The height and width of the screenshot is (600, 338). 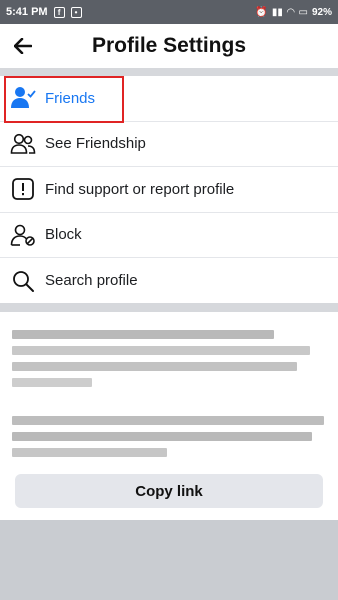 What do you see at coordinates (303, 12) in the screenshot?
I see `battery-icon: ▭` at bounding box center [303, 12].